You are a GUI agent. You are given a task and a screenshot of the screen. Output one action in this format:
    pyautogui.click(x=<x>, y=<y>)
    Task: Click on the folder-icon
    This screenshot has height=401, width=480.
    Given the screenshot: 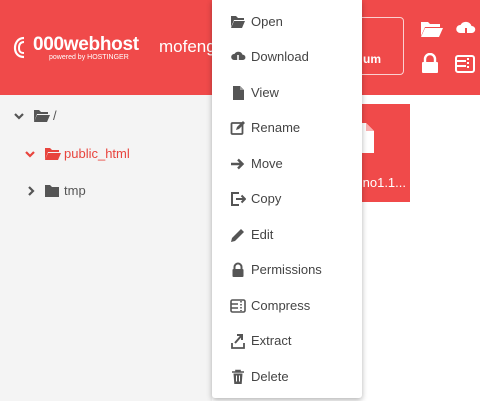 What is the action you would take?
    pyautogui.click(x=52, y=191)
    